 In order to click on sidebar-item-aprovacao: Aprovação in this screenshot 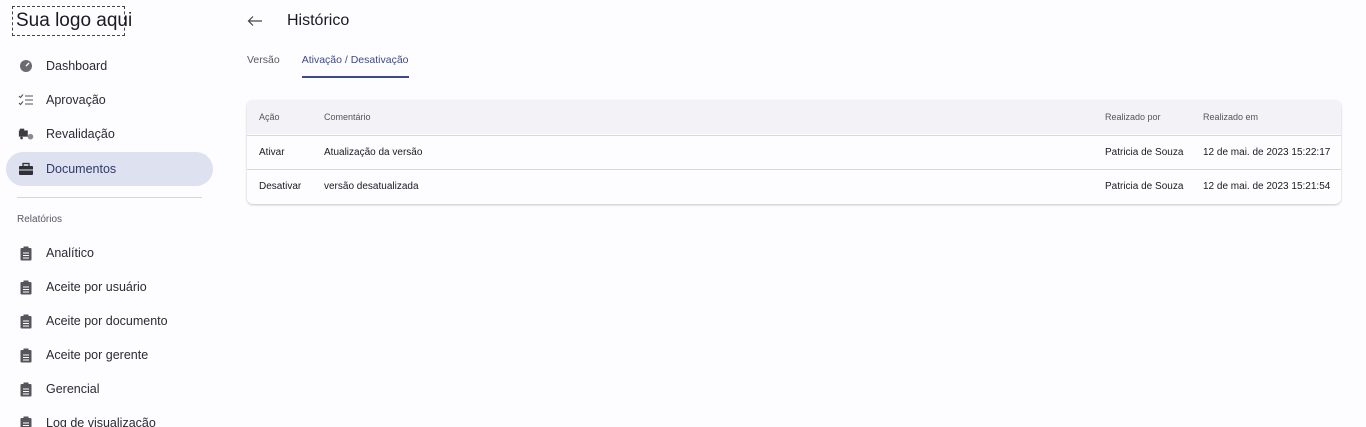, I will do `click(109, 100)`.